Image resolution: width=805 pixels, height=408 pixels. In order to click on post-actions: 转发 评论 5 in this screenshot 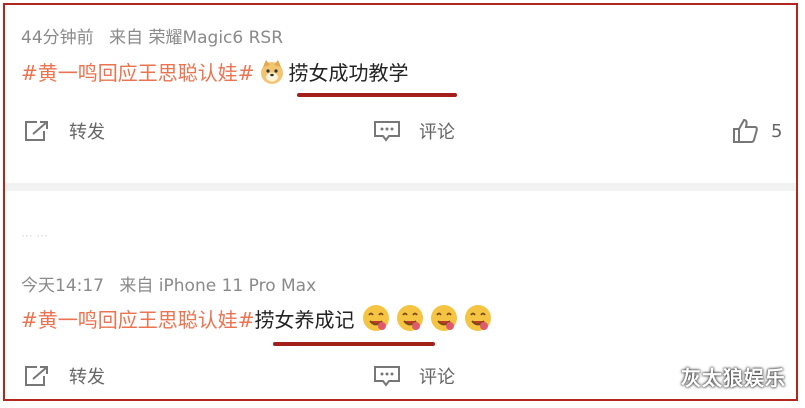, I will do `click(400, 133)`.